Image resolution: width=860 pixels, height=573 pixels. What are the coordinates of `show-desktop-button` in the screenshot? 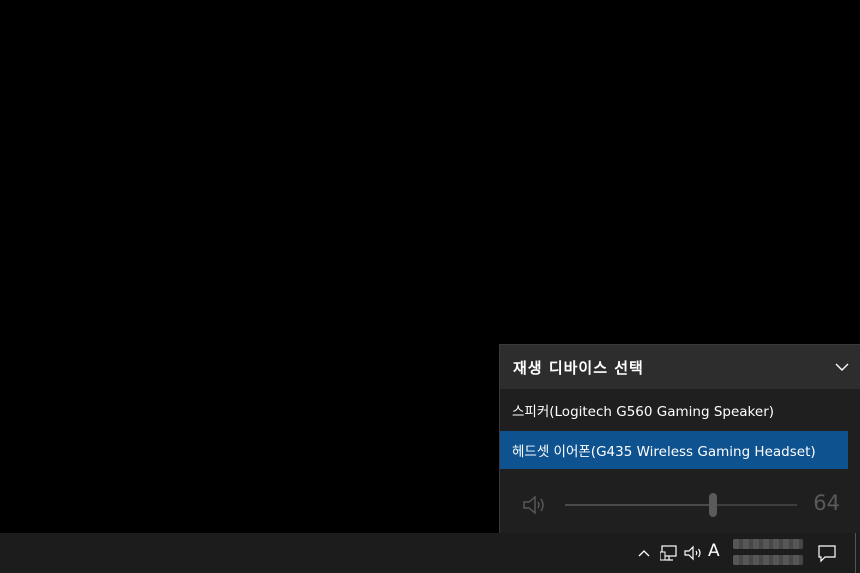 It's located at (857, 553).